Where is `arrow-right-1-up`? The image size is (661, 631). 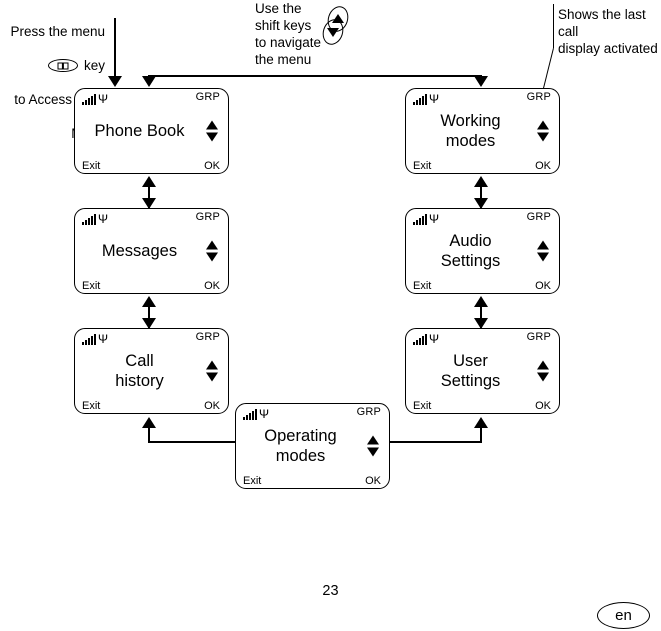
arrow-right-1-up is located at coordinates (481, 181).